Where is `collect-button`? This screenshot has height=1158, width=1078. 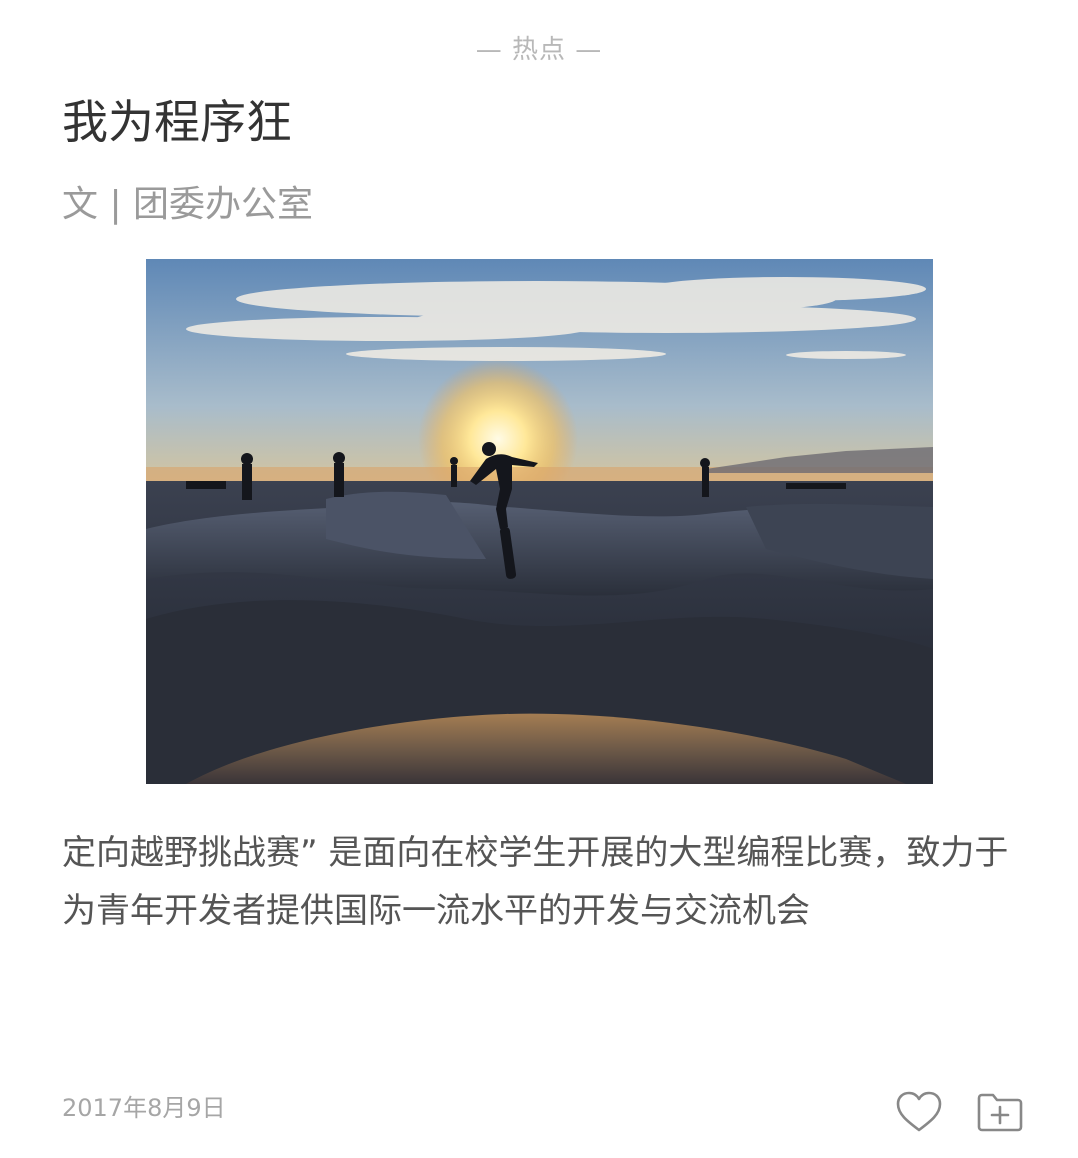
collect-button is located at coordinates (1000, 1112).